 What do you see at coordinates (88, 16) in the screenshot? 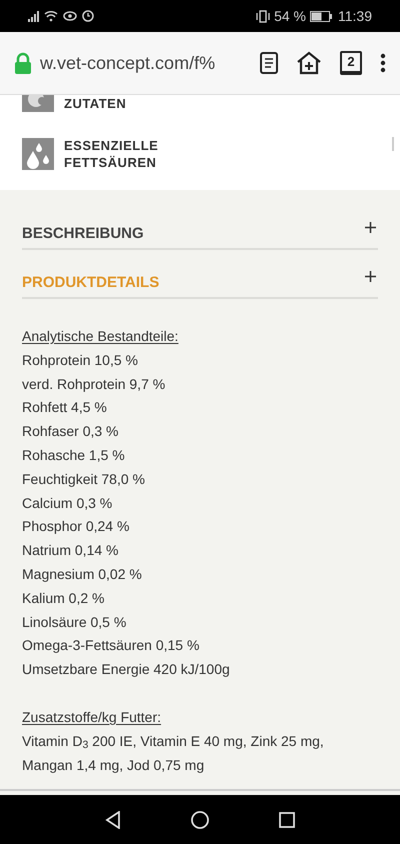
I see `alarm-icon` at bounding box center [88, 16].